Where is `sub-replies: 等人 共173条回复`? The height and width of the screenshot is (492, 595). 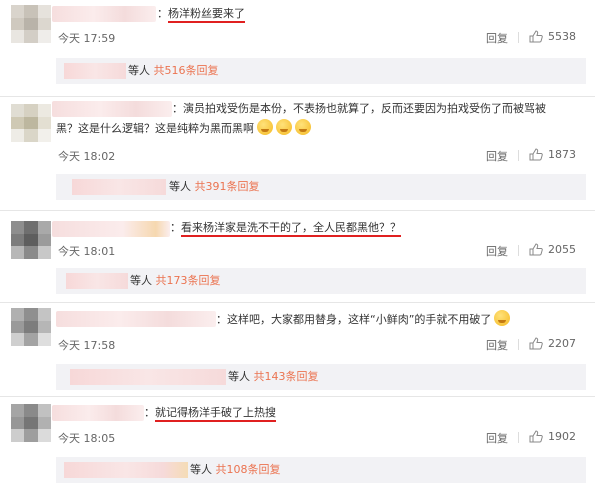
sub-replies: 等人 共173条回复 is located at coordinates (321, 281).